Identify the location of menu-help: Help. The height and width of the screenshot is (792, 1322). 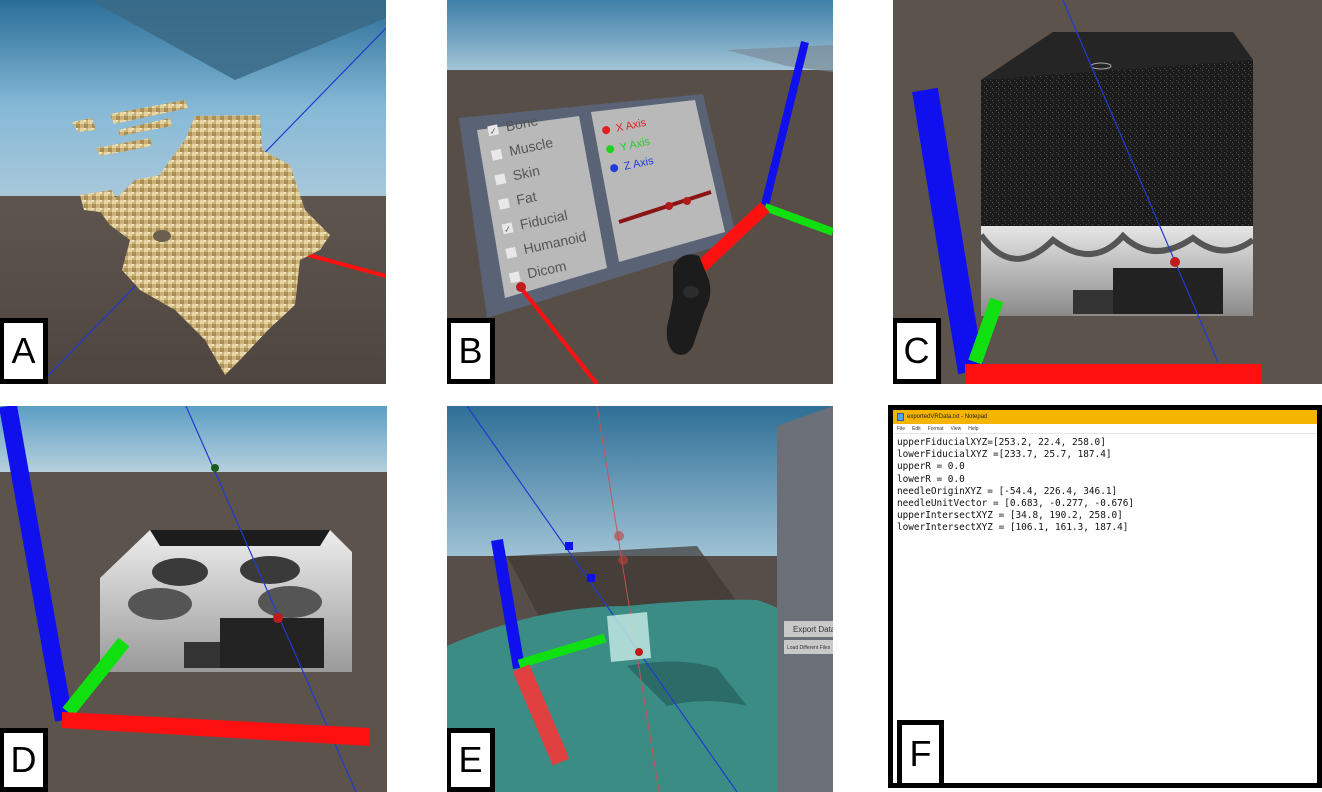
(973, 429).